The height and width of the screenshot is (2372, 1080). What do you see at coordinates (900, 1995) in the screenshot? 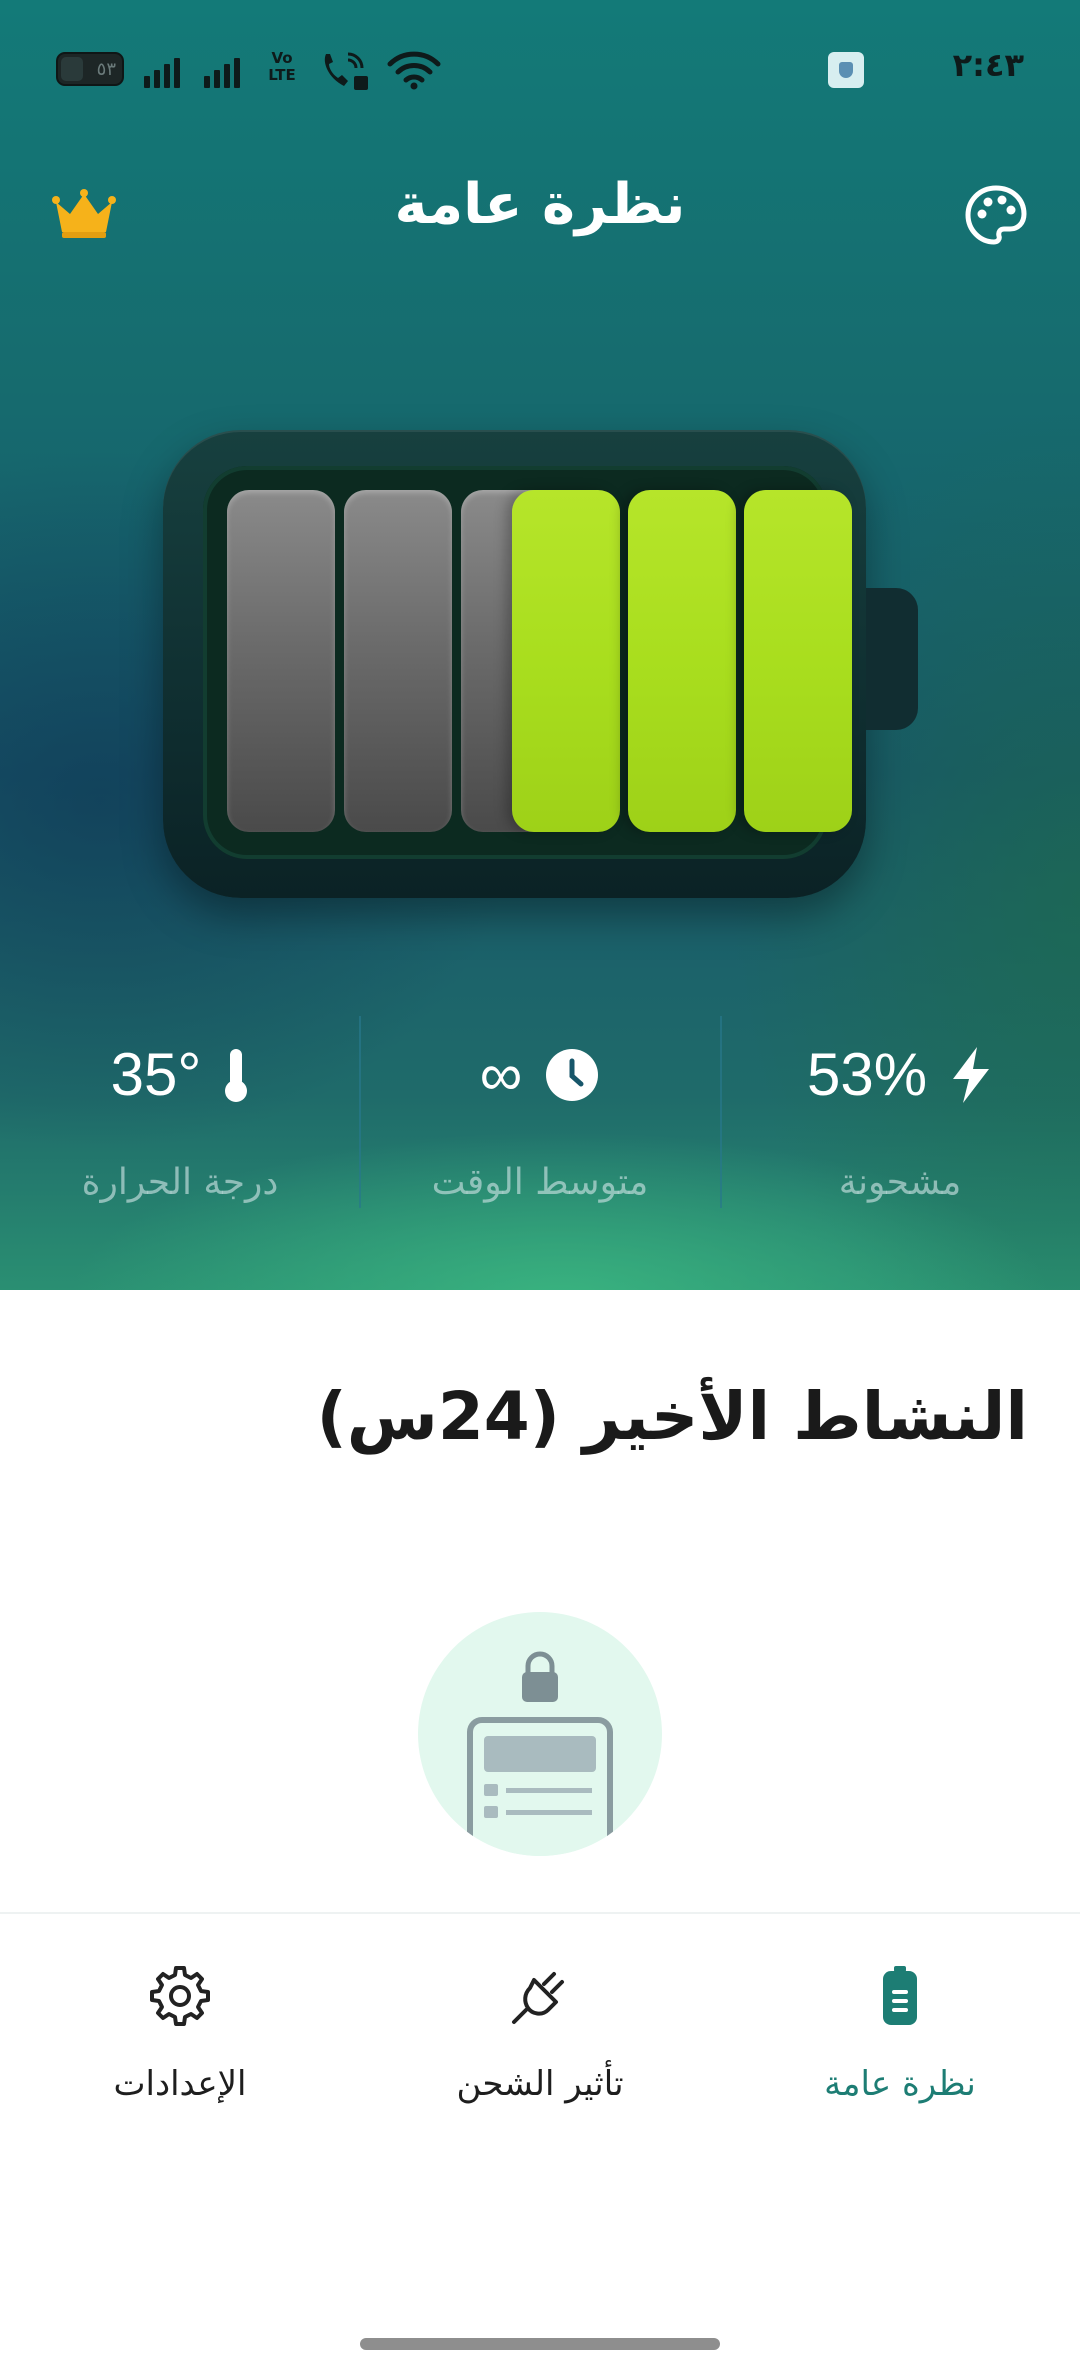
I see `battery-icon` at bounding box center [900, 1995].